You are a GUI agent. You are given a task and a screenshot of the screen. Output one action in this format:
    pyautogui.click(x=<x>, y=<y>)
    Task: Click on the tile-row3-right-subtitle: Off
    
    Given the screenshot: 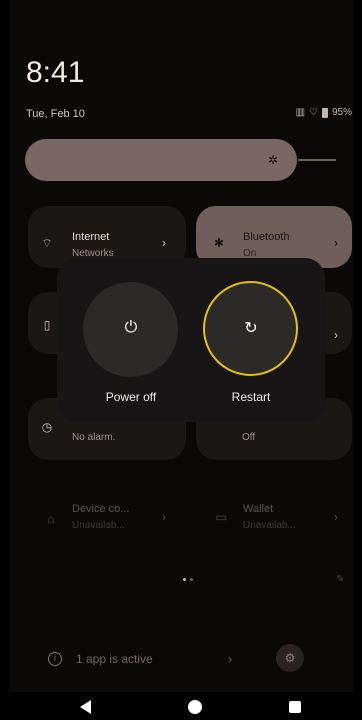 What is the action you would take?
    pyautogui.click(x=249, y=437)
    